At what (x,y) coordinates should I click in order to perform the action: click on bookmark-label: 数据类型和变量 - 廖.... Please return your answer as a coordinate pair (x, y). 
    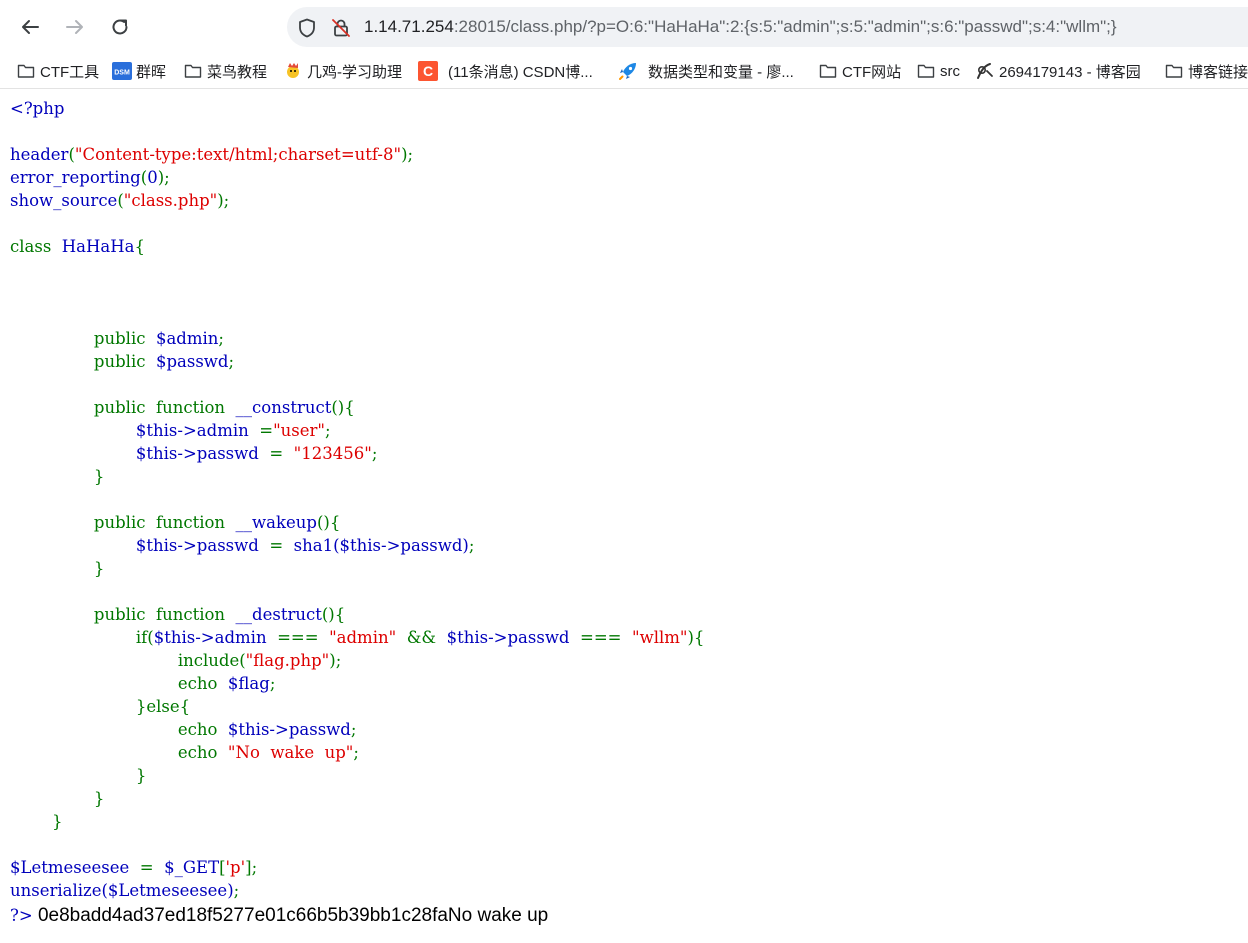
    Looking at the image, I should click on (721, 72).